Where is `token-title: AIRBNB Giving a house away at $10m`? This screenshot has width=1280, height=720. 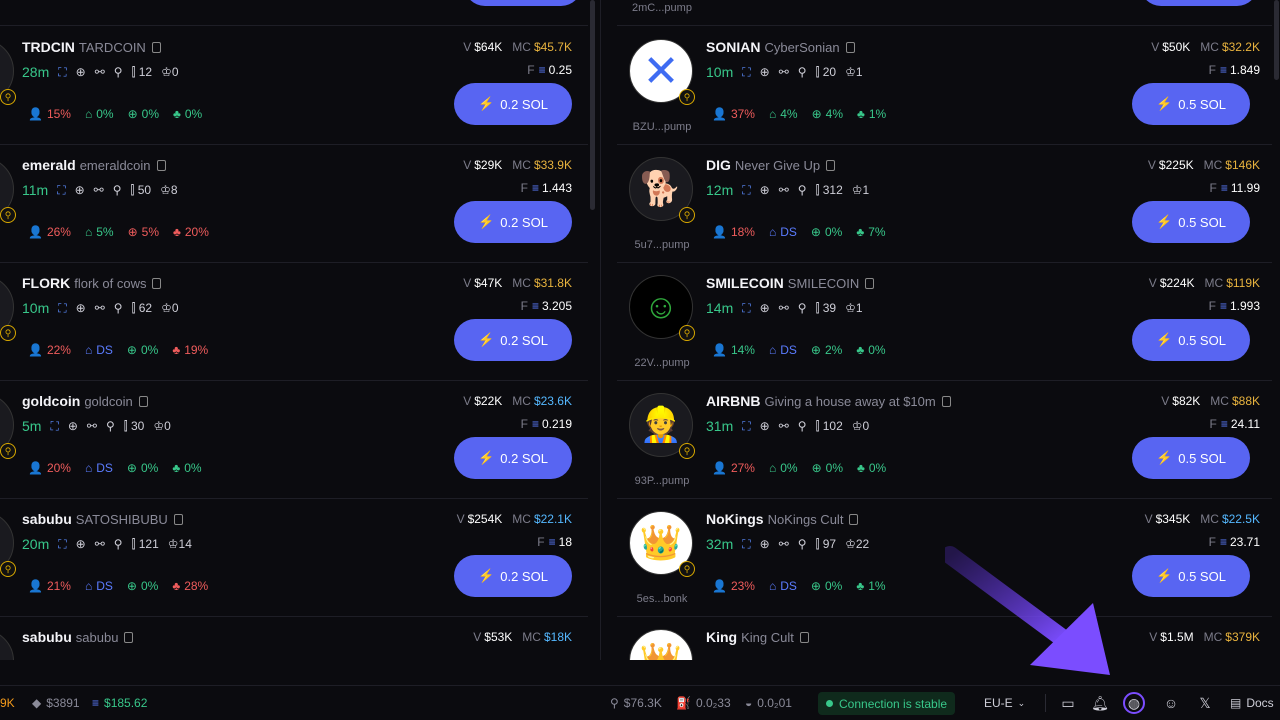 token-title: AIRBNB Giving a house away at $10m is located at coordinates (828, 401).